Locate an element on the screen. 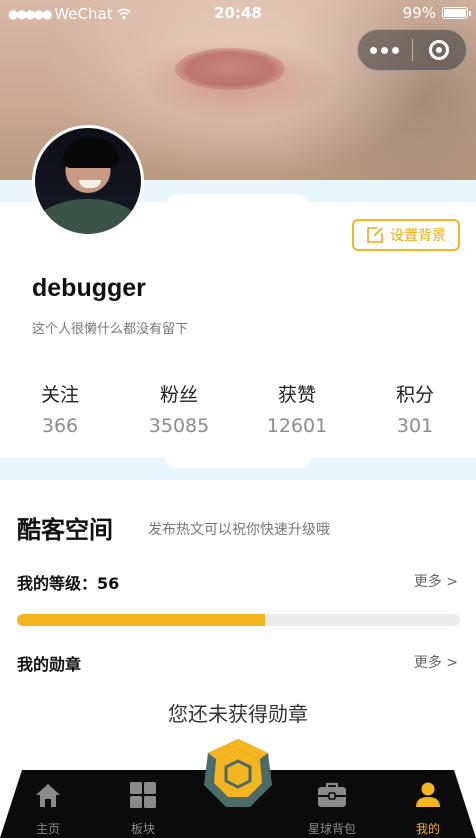 The height and width of the screenshot is (838, 476). battery-icon is located at coordinates (456, 13).